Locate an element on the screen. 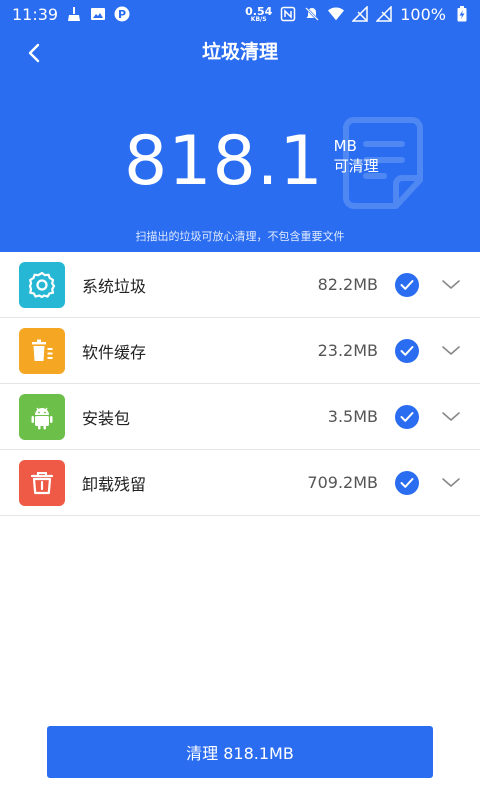  clean-button: 清理 818.1MB is located at coordinates (240, 752).